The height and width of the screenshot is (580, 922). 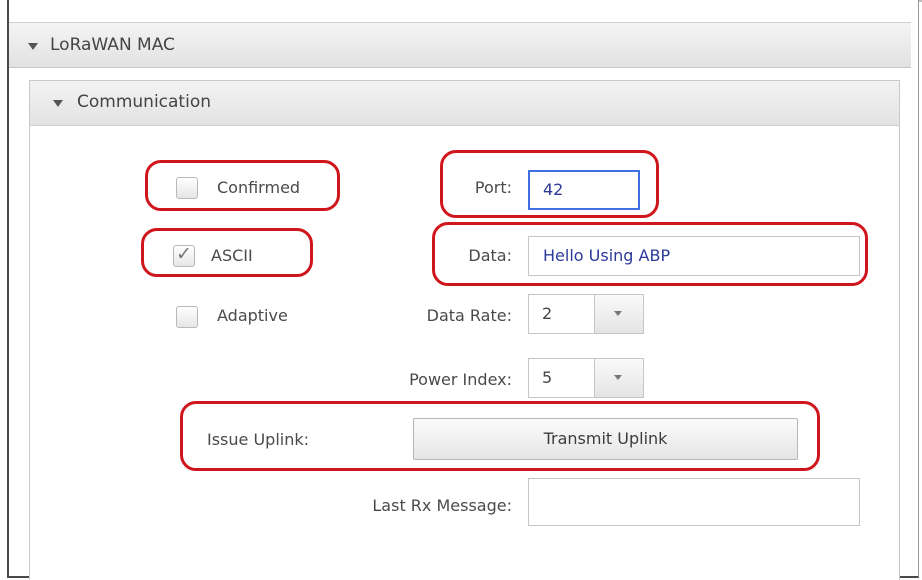 I want to click on data-rate-value: 2, so click(x=547, y=313).